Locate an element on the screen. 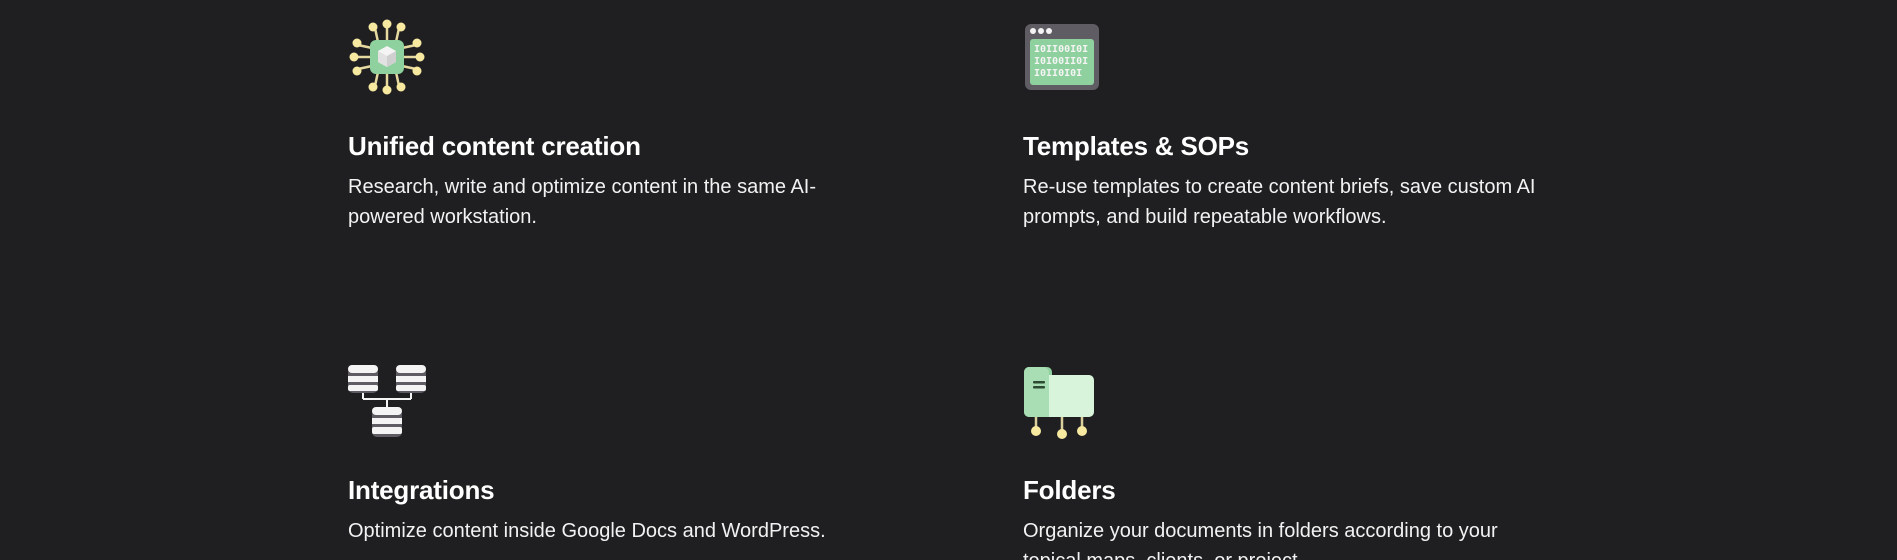 This screenshot has height=560, width=1897. svg-text: I0I00II0I is located at coordinates (1061, 61).